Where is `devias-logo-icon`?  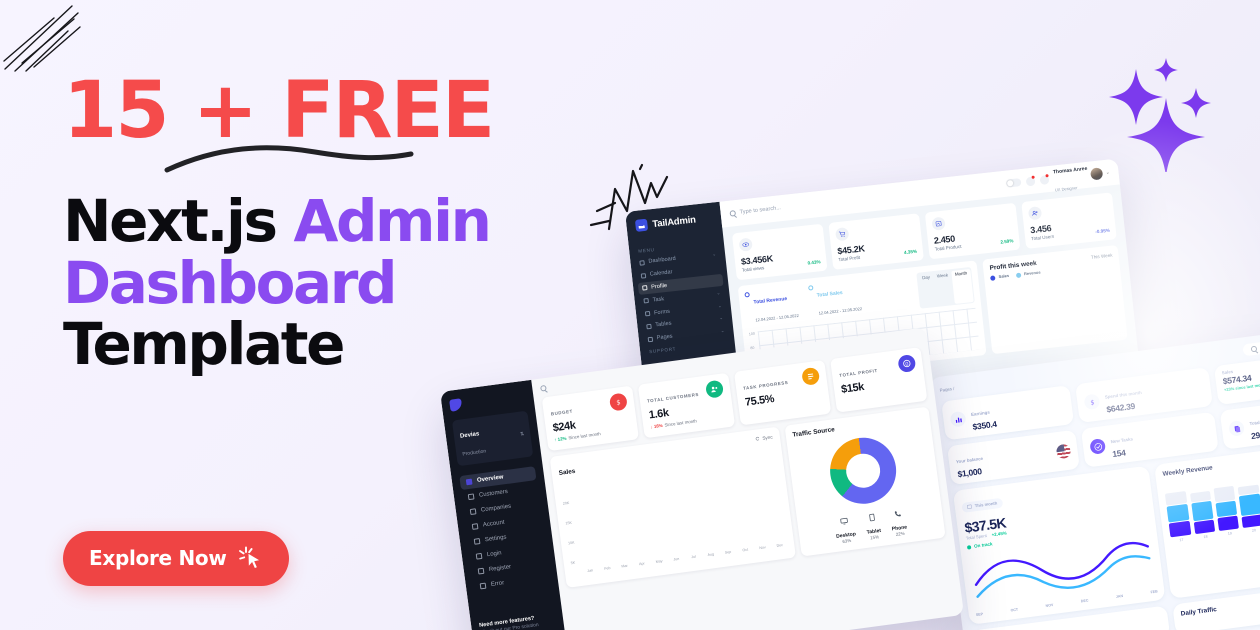
devias-logo-icon is located at coordinates (456, 405).